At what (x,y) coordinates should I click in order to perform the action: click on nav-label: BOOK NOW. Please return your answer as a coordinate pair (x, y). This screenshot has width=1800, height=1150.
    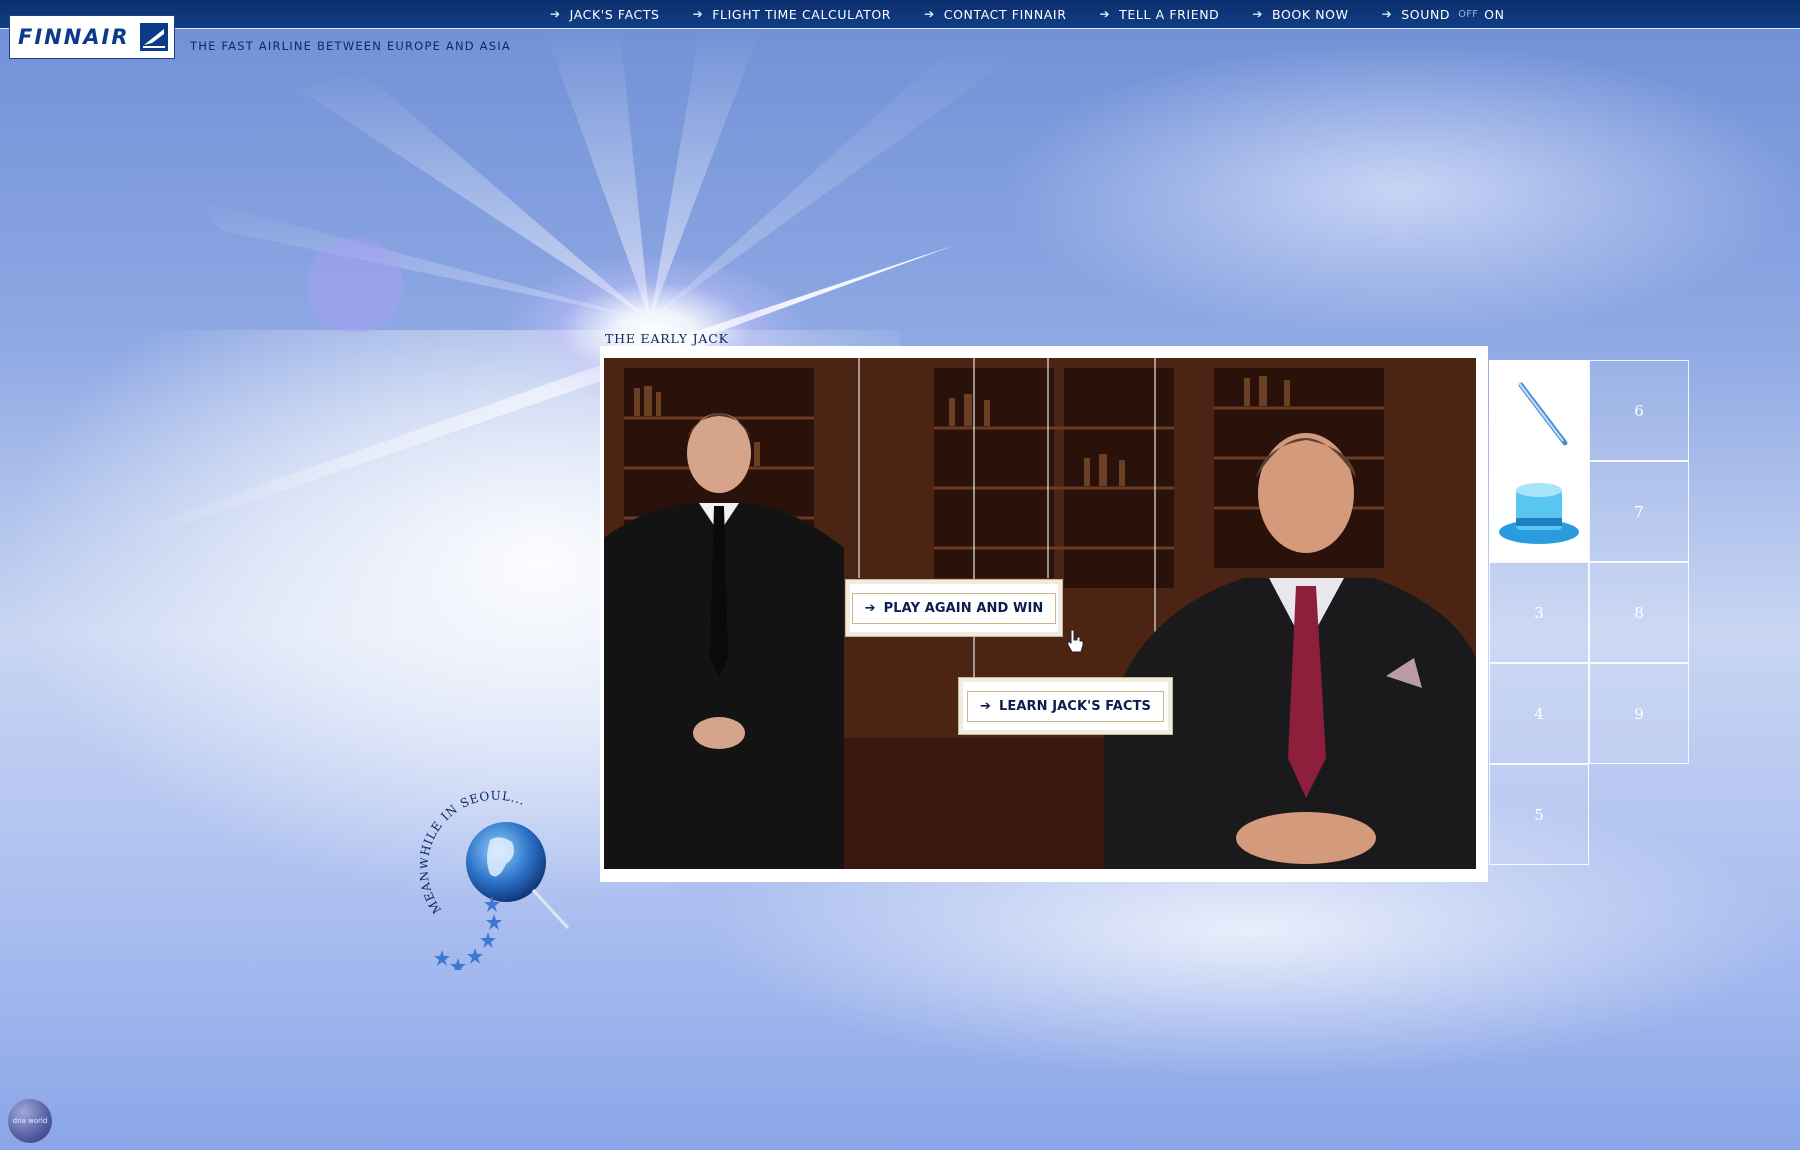
    Looking at the image, I should click on (1310, 14).